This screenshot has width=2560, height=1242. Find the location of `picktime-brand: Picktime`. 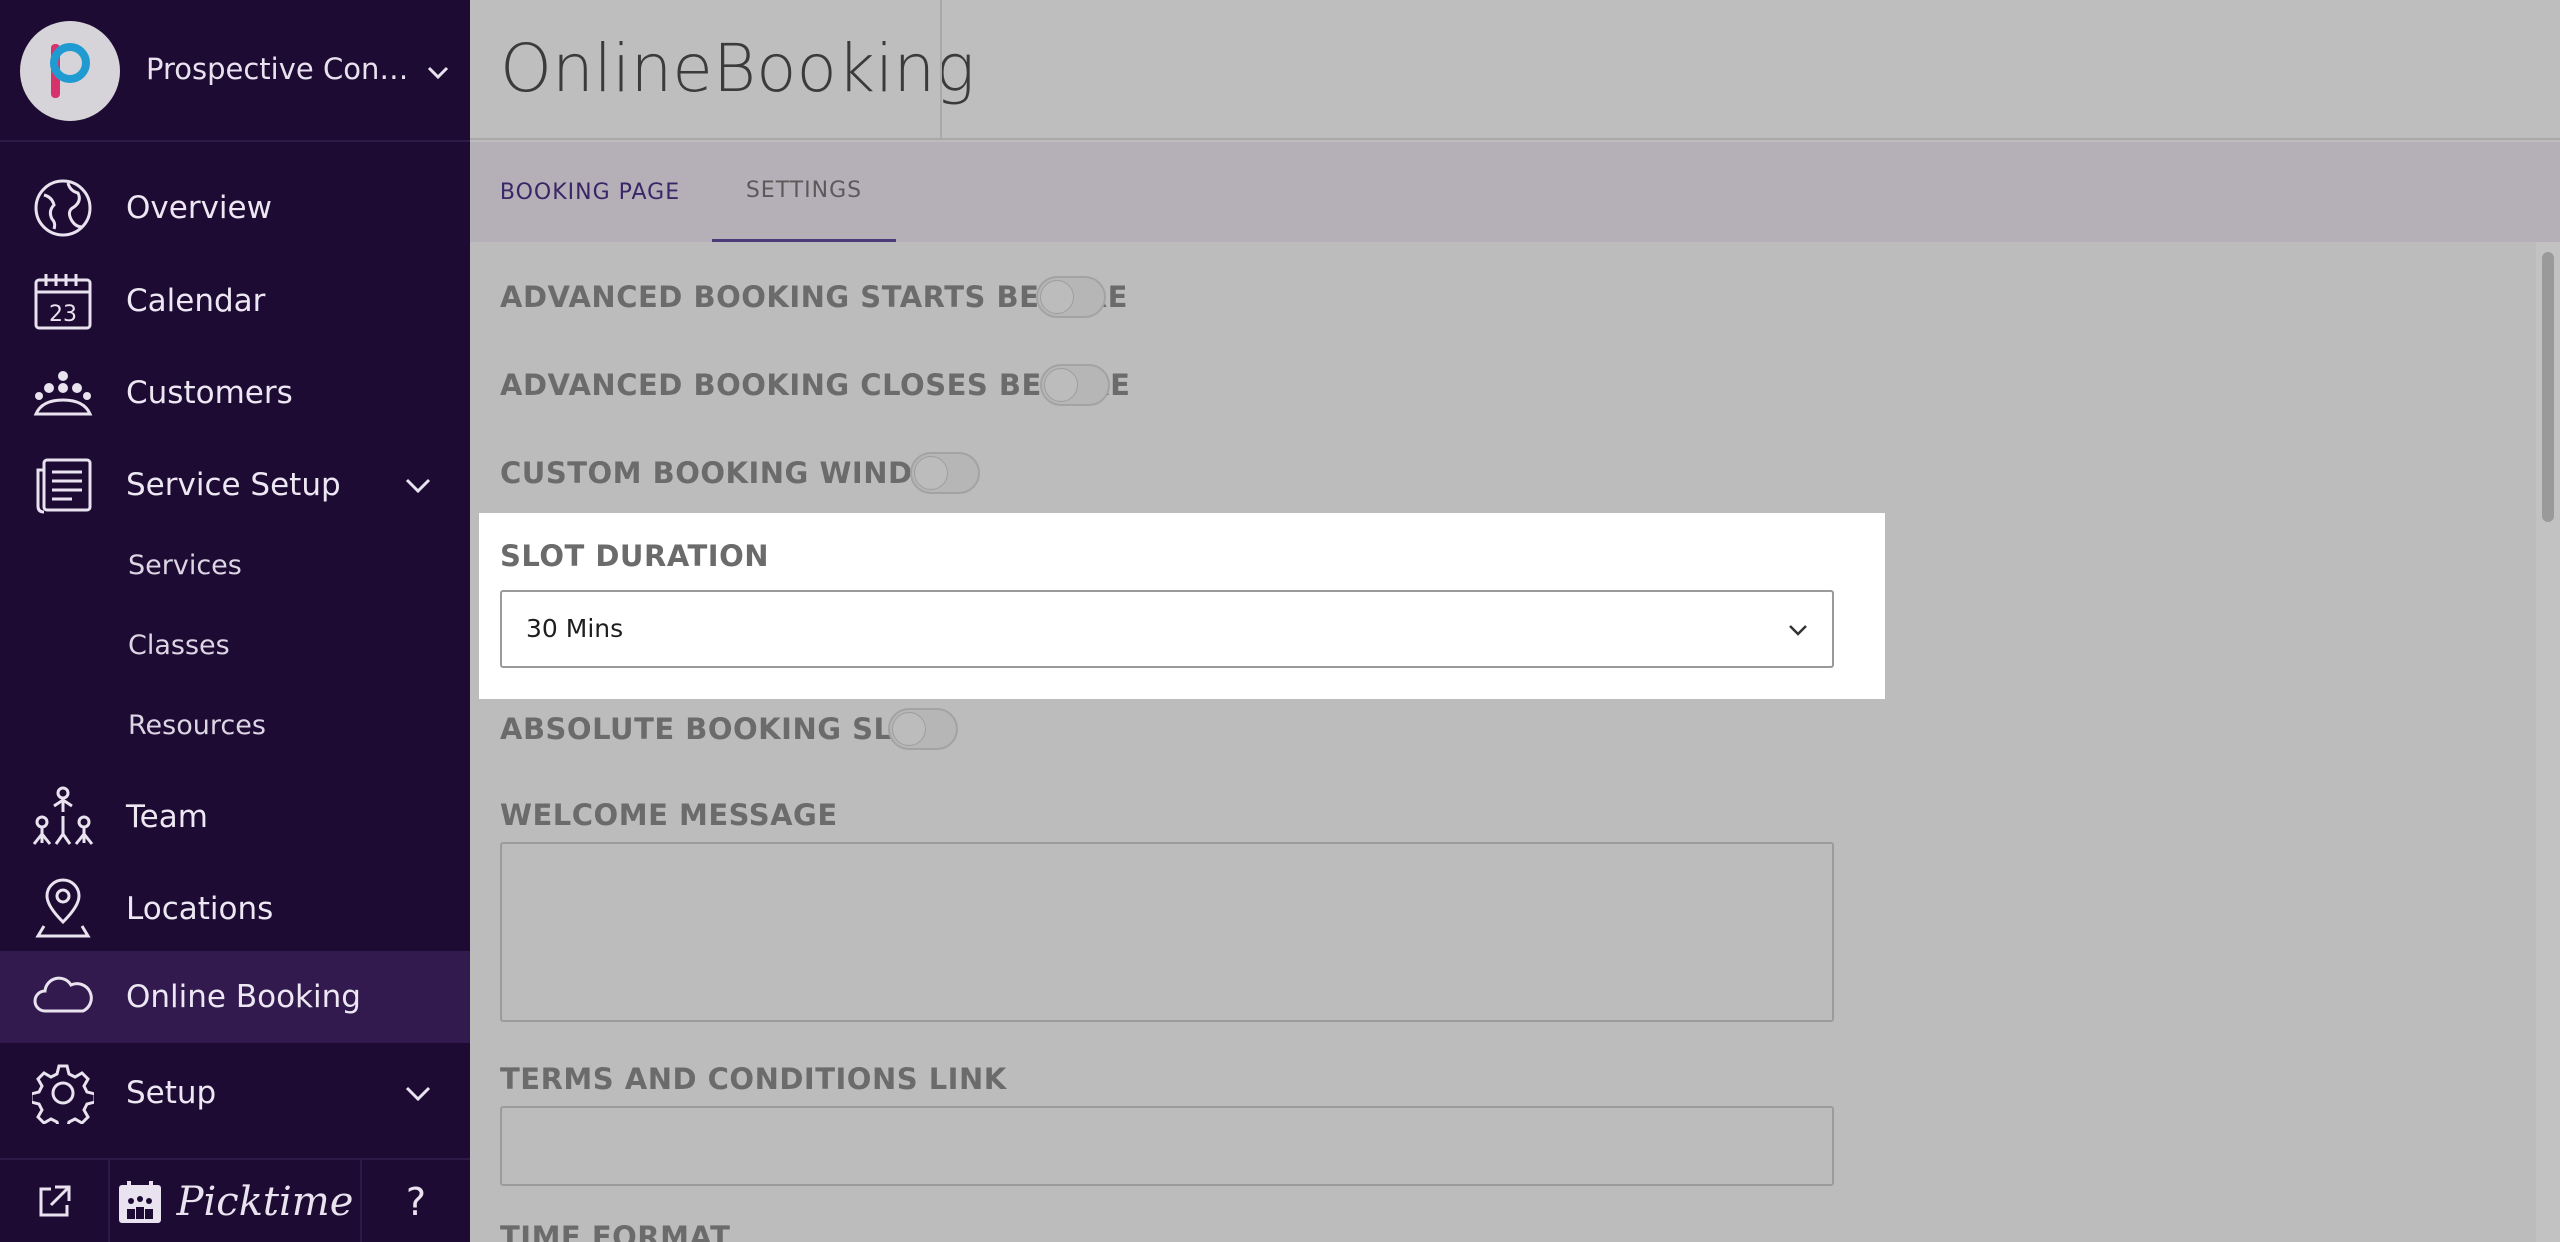

picktime-brand: Picktime is located at coordinates (235, 1201).